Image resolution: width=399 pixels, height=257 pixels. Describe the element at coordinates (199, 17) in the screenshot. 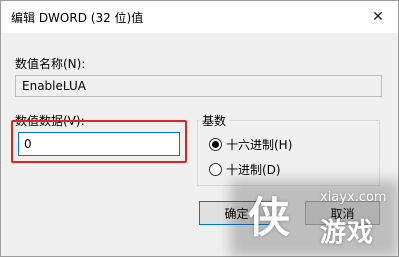

I see `title-bar: 编辑 DWORD (32 位)值 ✕` at that location.